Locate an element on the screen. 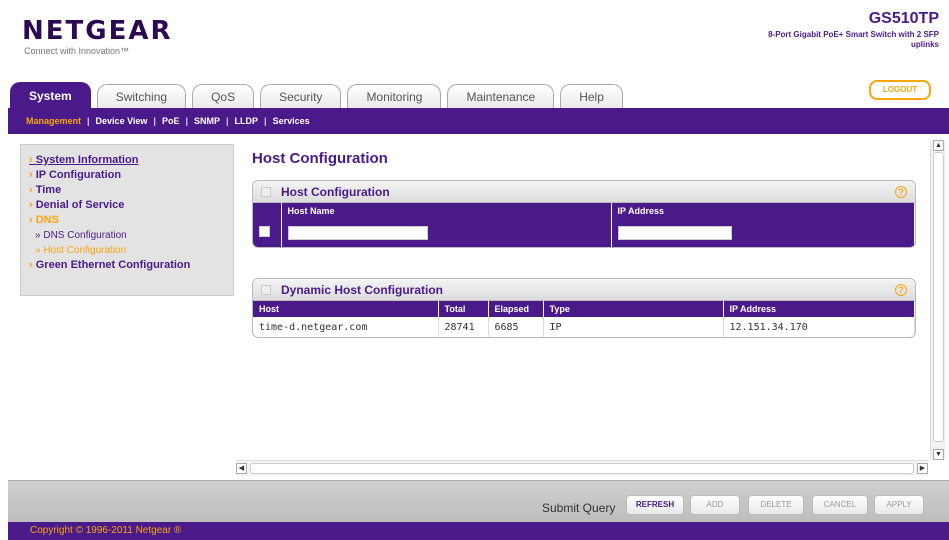  nav-ip-configuration: IP Configuration is located at coordinates (127, 175).